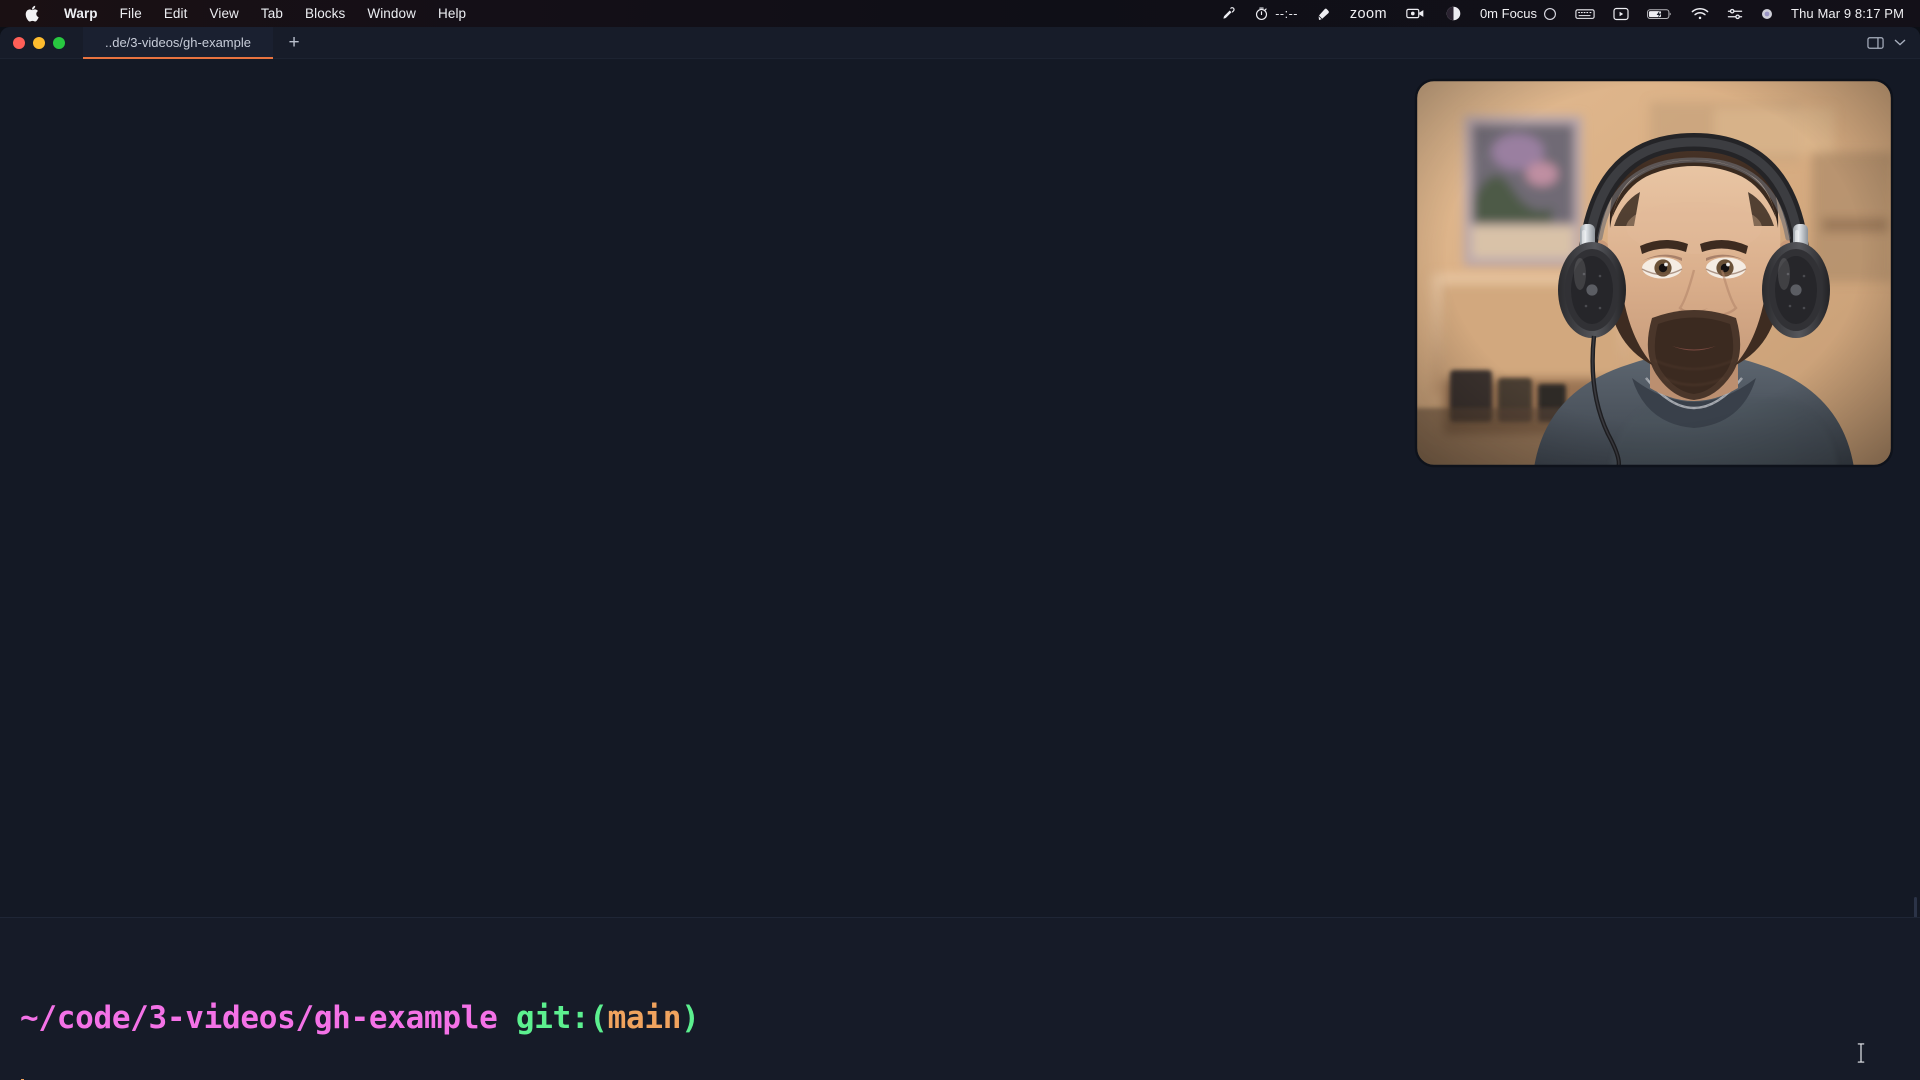 Image resolution: width=1920 pixels, height=1080 pixels. Describe the element at coordinates (81, 13) in the screenshot. I see `menu-item-warp: Warp` at that location.